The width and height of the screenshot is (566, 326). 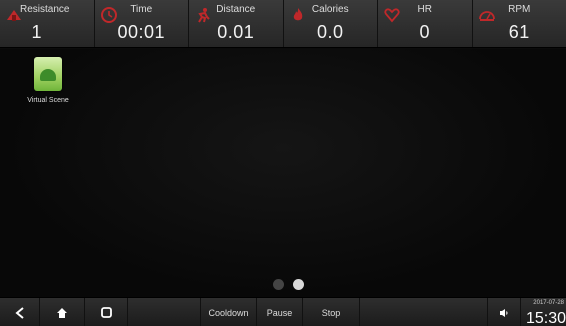 What do you see at coordinates (288, 284) in the screenshot?
I see `page-indicator` at bounding box center [288, 284].